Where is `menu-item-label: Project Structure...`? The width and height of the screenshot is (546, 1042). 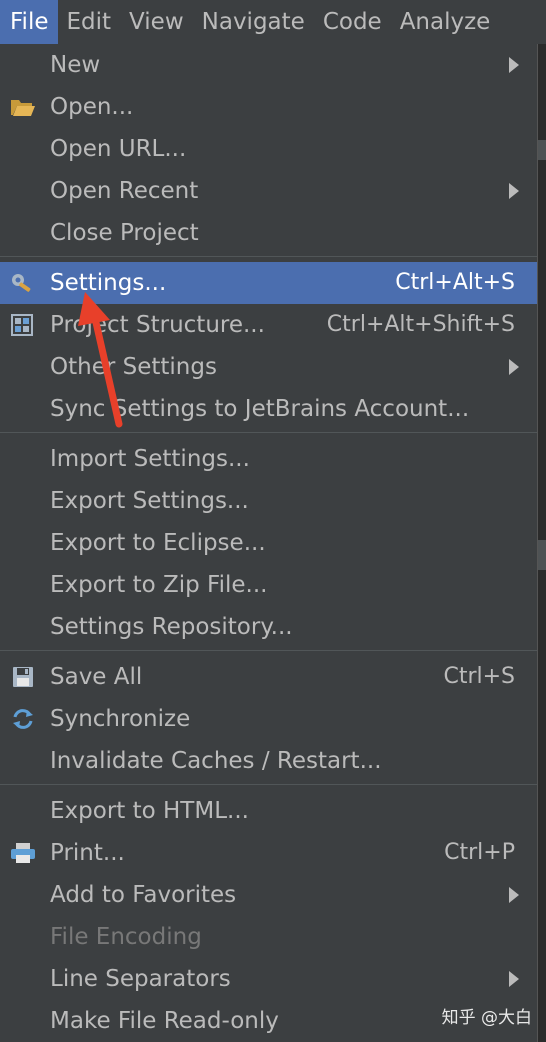 menu-item-label: Project Structure... is located at coordinates (157, 325).